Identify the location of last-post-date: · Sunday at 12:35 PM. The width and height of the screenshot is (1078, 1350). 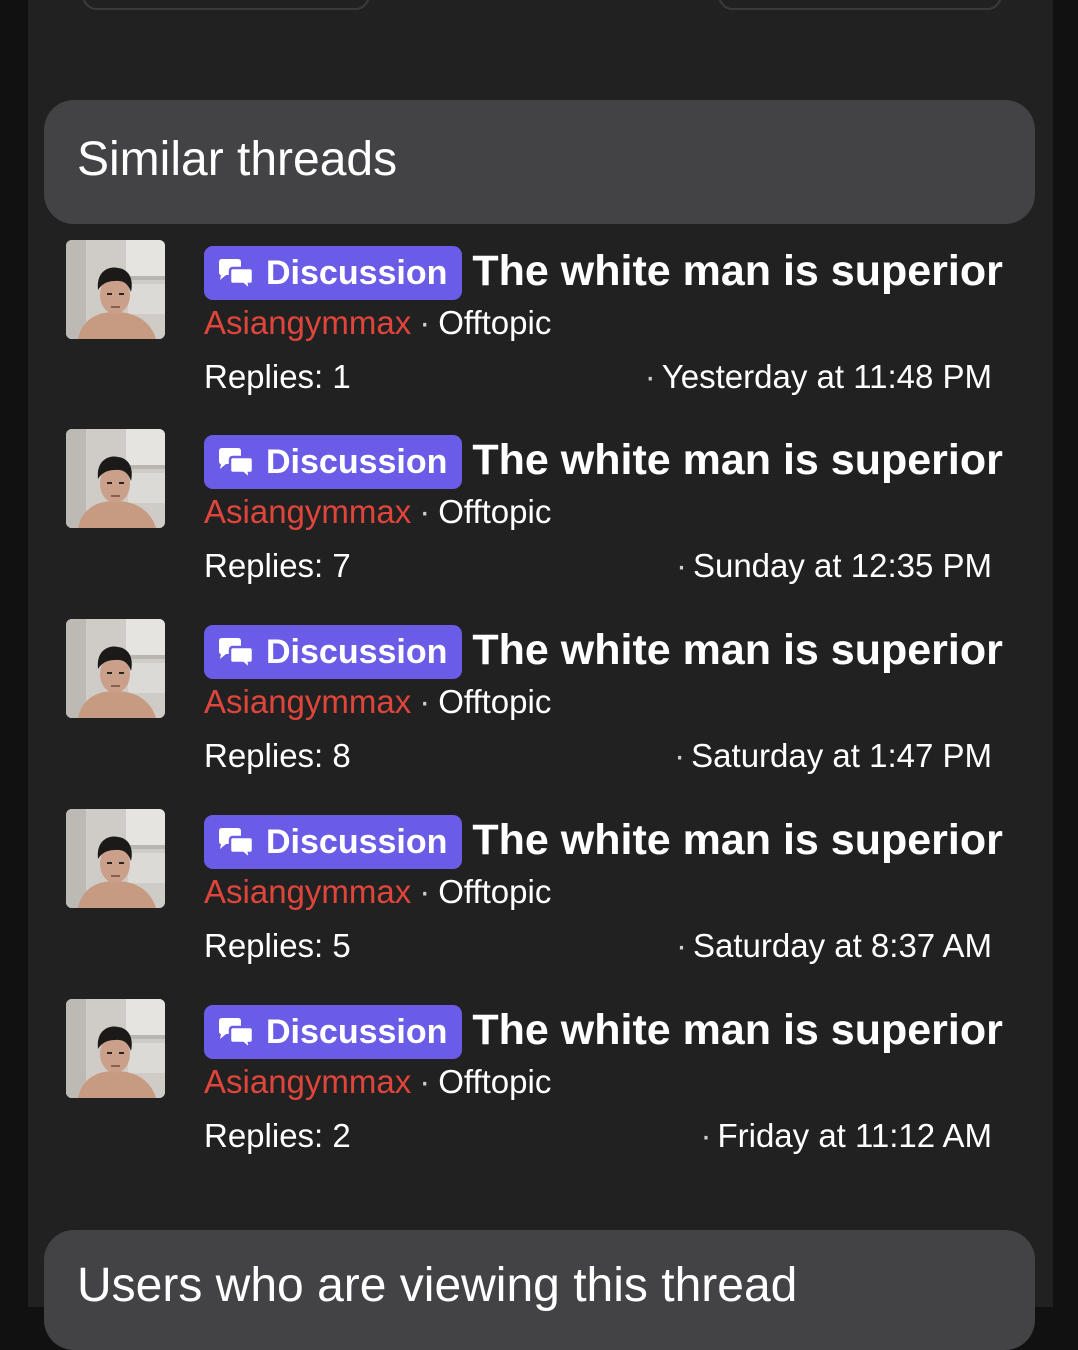
(834, 566).